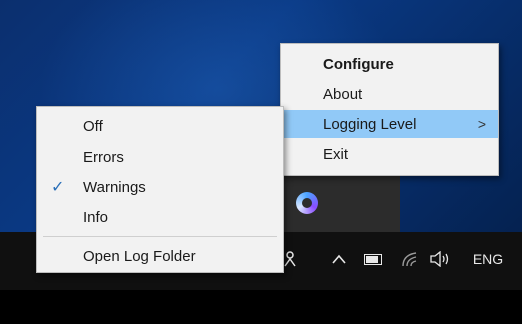  What do you see at coordinates (160, 126) in the screenshot?
I see `menu-item-off: Off` at bounding box center [160, 126].